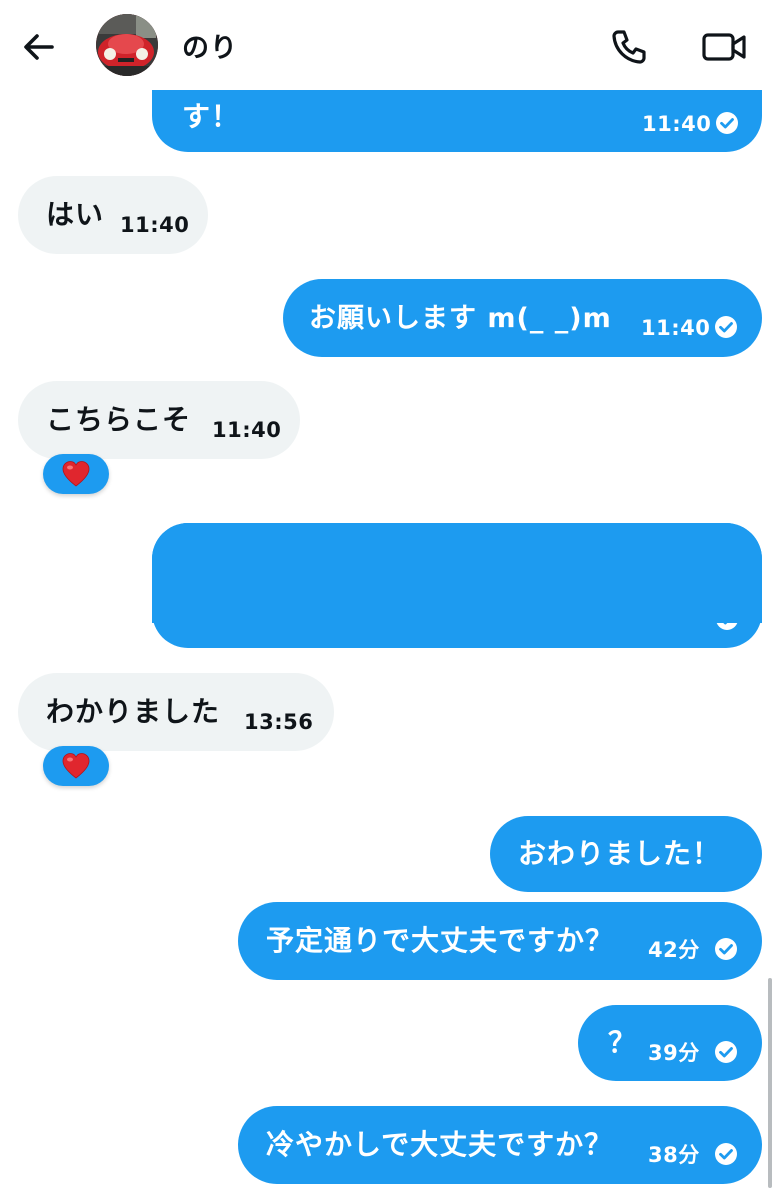 This screenshot has width=780, height=1200. What do you see at coordinates (211, 116) in the screenshot?
I see `message-text: す！` at bounding box center [211, 116].